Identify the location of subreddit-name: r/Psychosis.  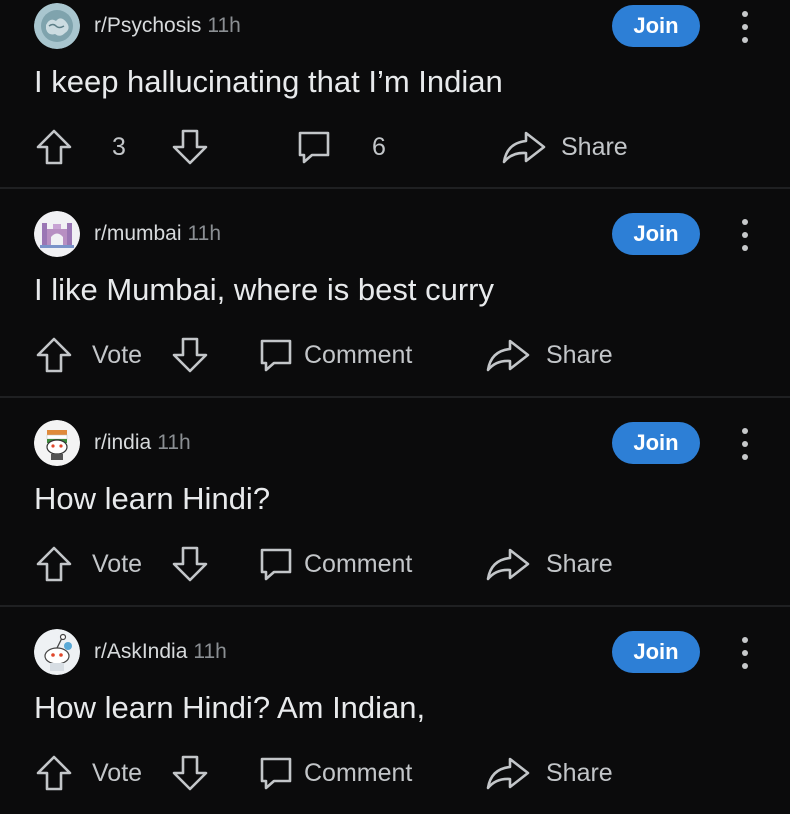
(147, 25).